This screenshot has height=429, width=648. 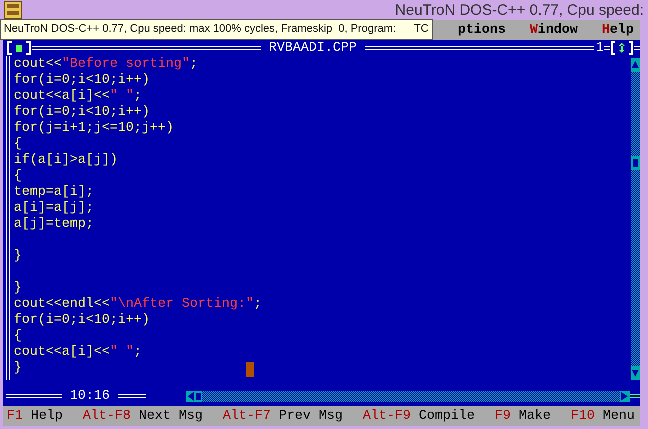 What do you see at coordinates (106, 65) in the screenshot?
I see `code-line: cout<<"Before sorting";` at bounding box center [106, 65].